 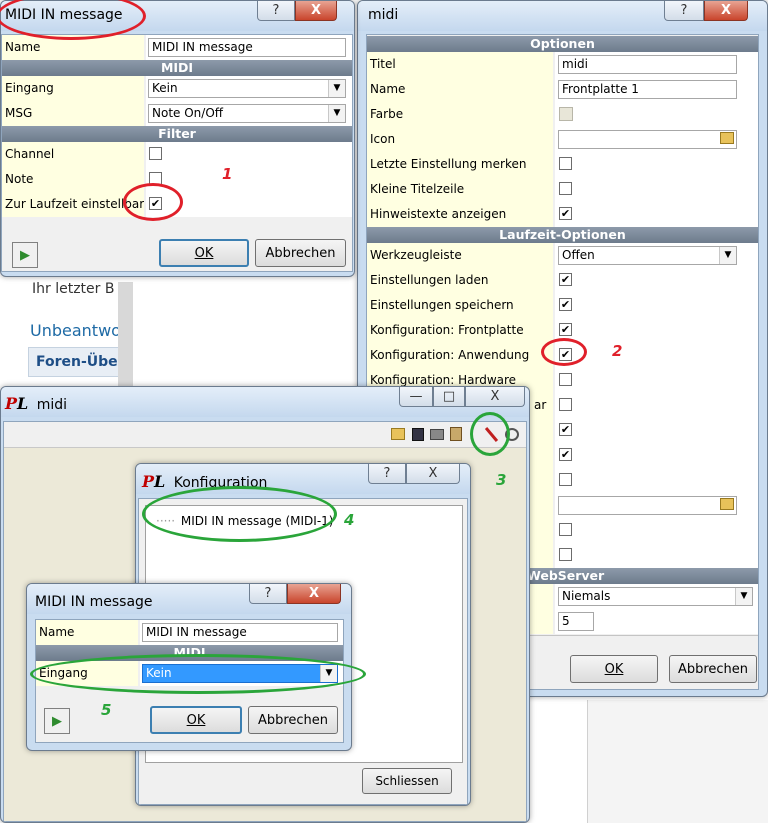 What do you see at coordinates (247, 113) in the screenshot?
I see `msg-select: Note On/Off ▼` at bounding box center [247, 113].